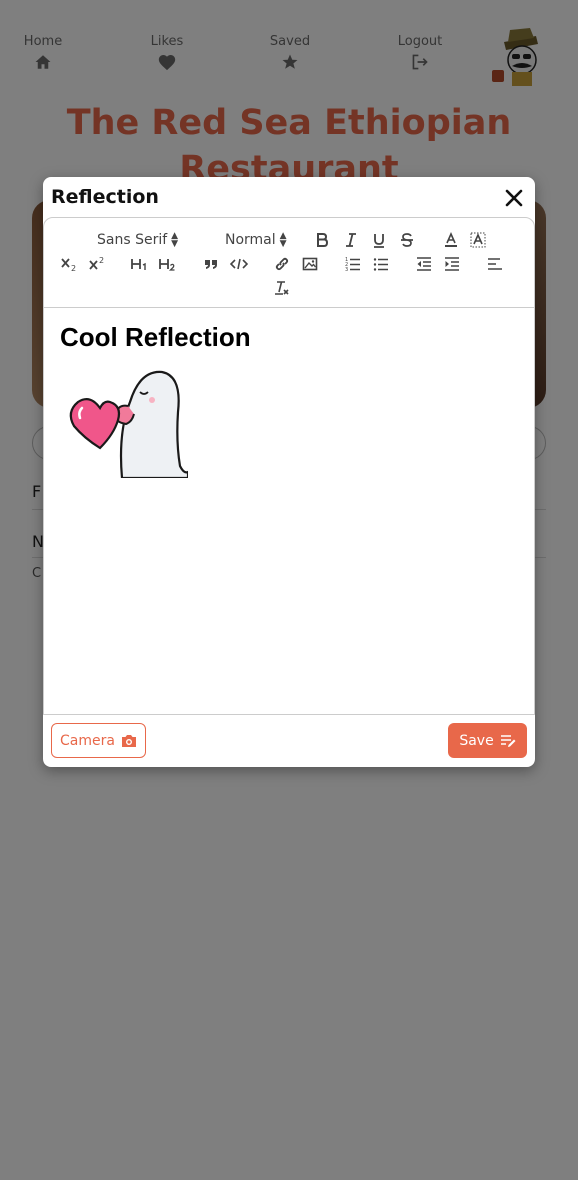 The width and height of the screenshot is (578, 1180). I want to click on bold-icon, so click(323, 240).